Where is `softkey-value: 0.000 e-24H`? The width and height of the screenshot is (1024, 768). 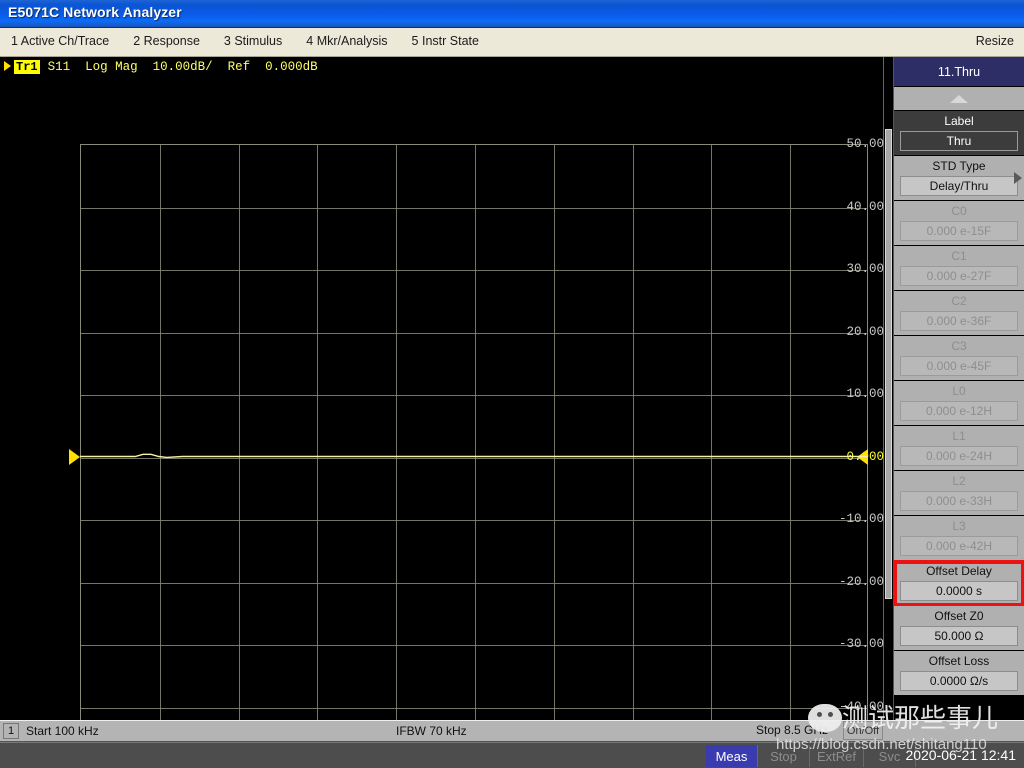
softkey-value: 0.000 e-24H is located at coordinates (959, 456).